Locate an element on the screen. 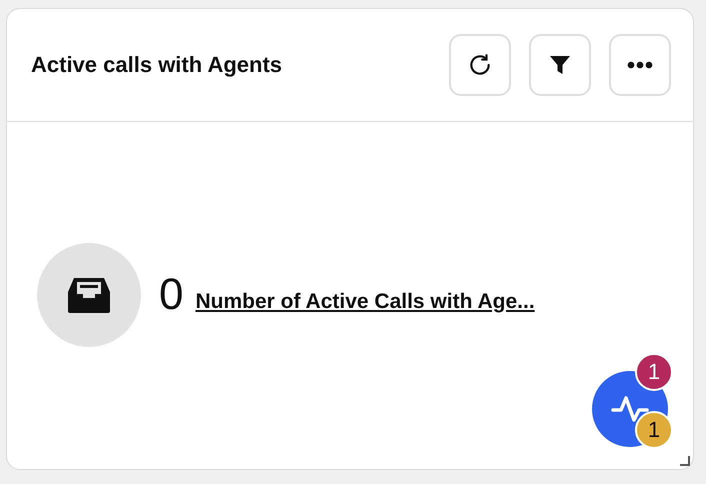  filter-icon is located at coordinates (560, 65).